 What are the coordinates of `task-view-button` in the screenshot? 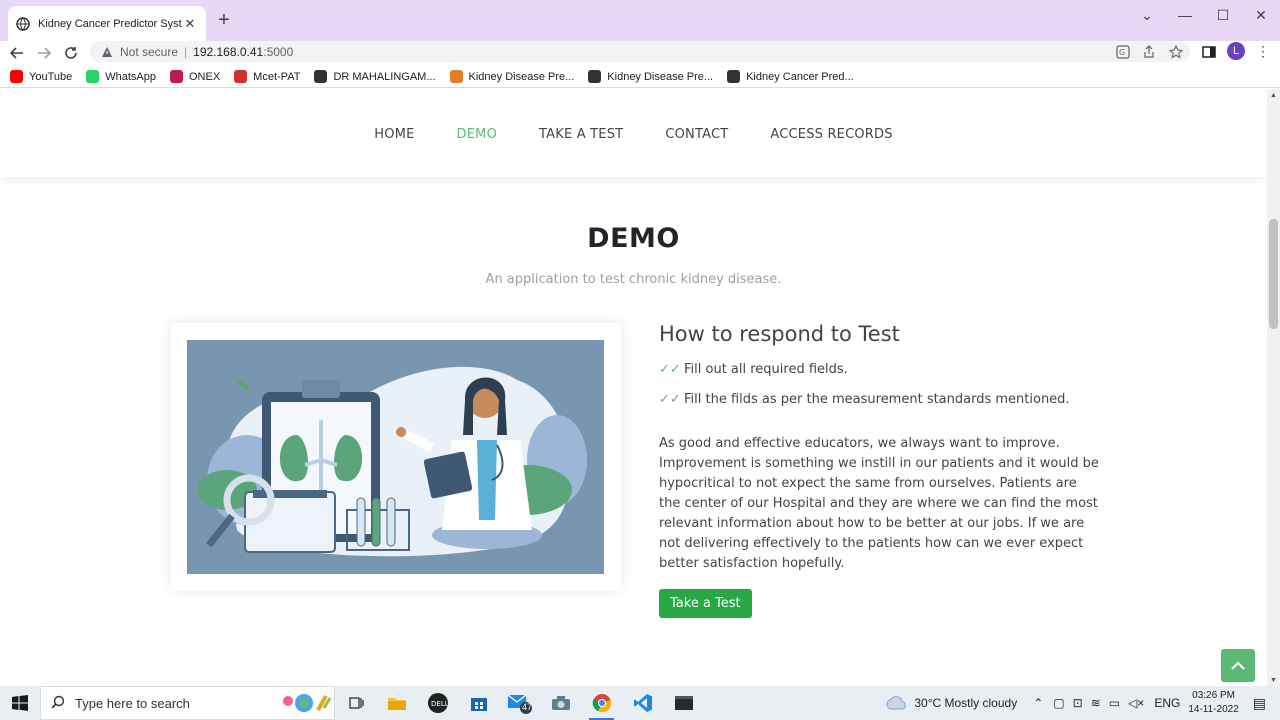 It's located at (355, 703).